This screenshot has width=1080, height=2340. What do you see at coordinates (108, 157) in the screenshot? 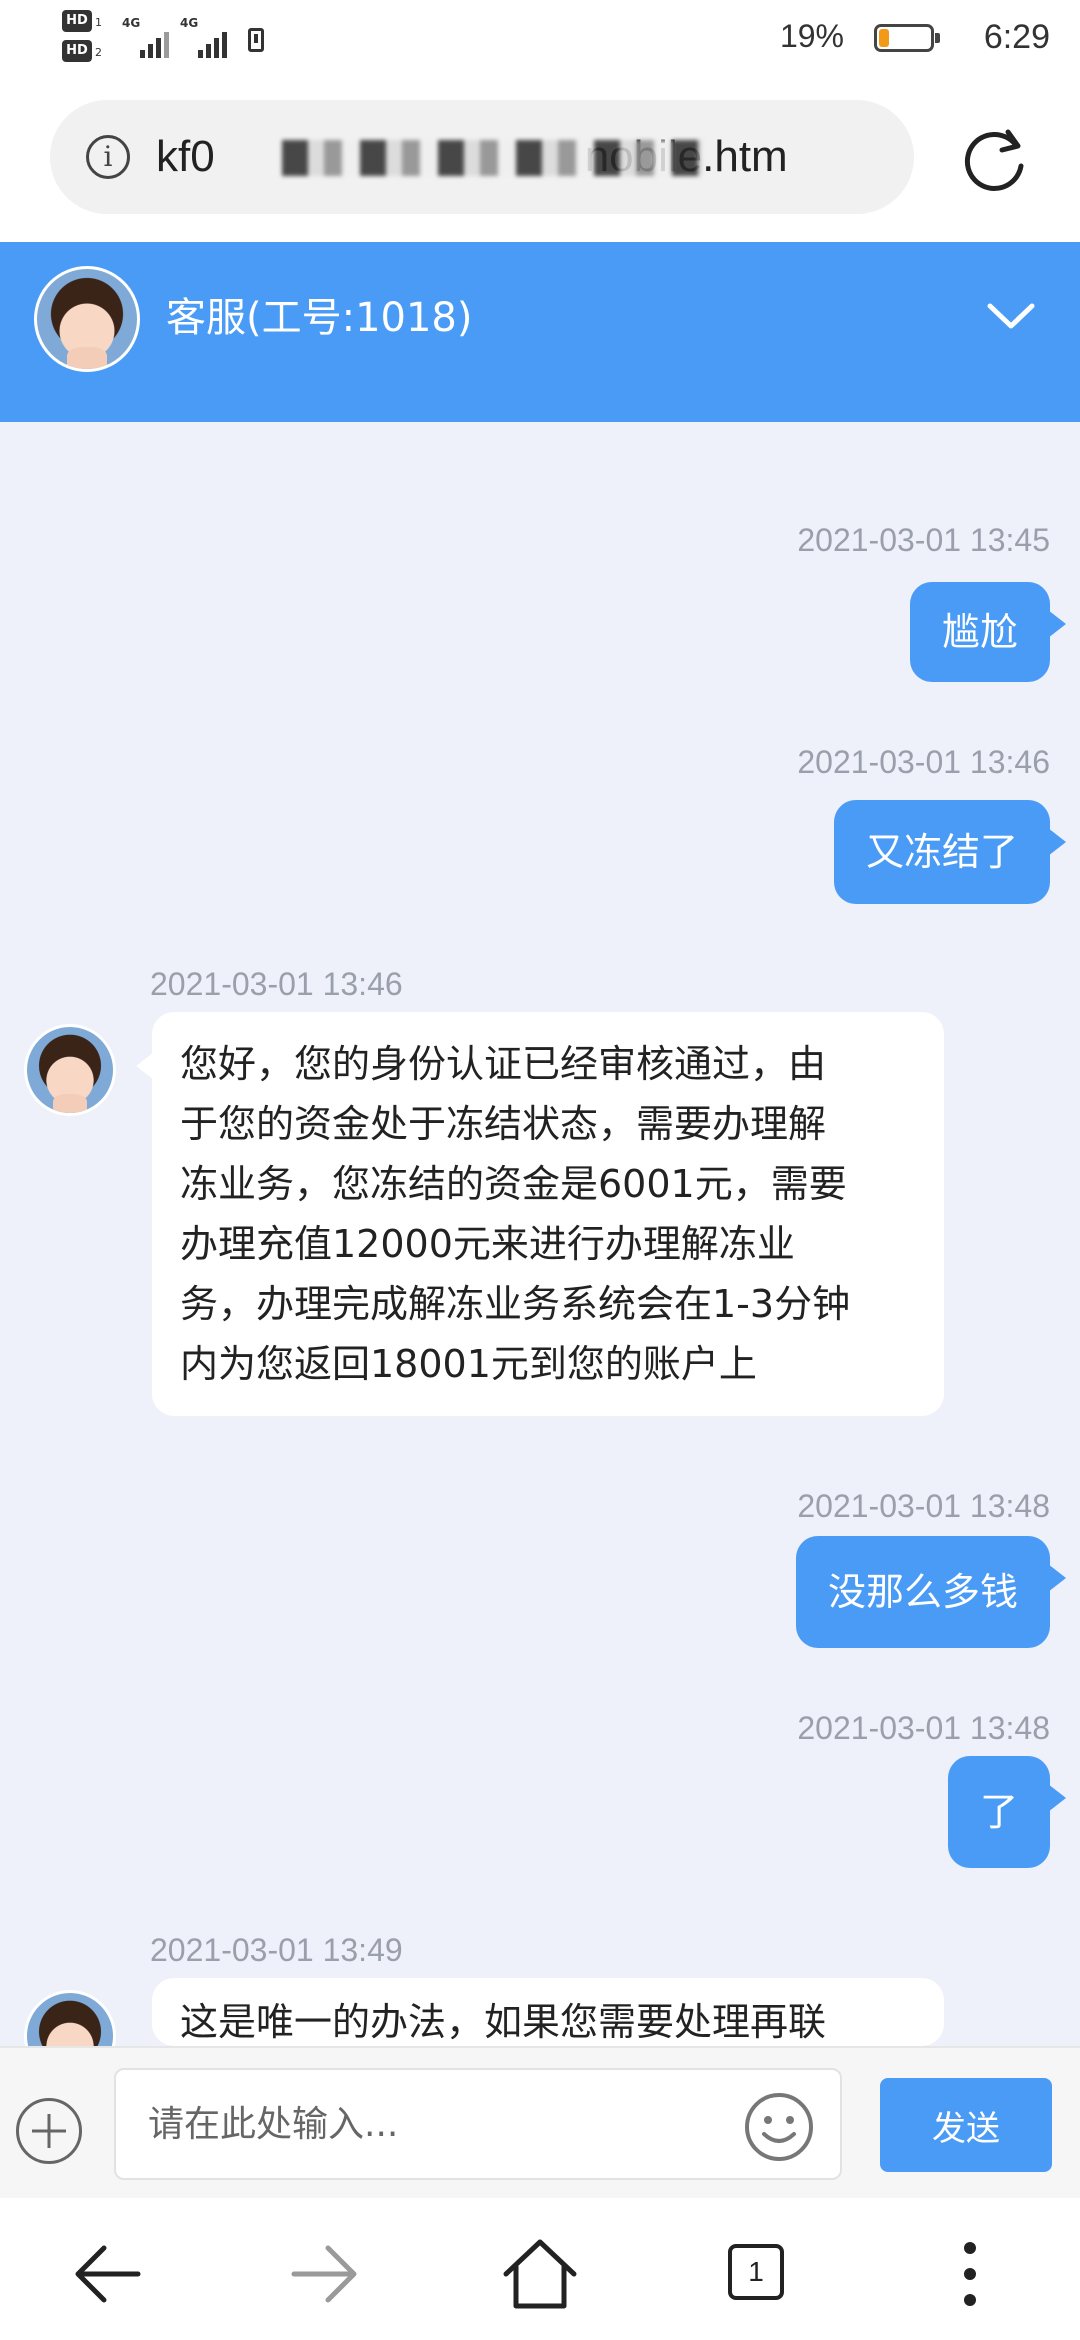
I see `site-info-icon: i` at bounding box center [108, 157].